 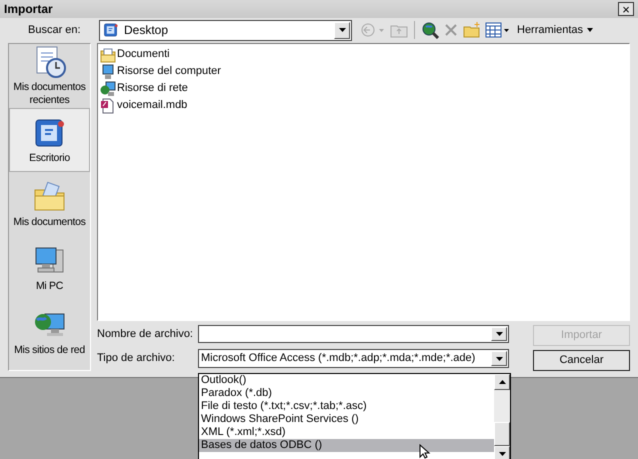 I want to click on file-type-option: Bases de datos ODBC (), so click(x=346, y=445).